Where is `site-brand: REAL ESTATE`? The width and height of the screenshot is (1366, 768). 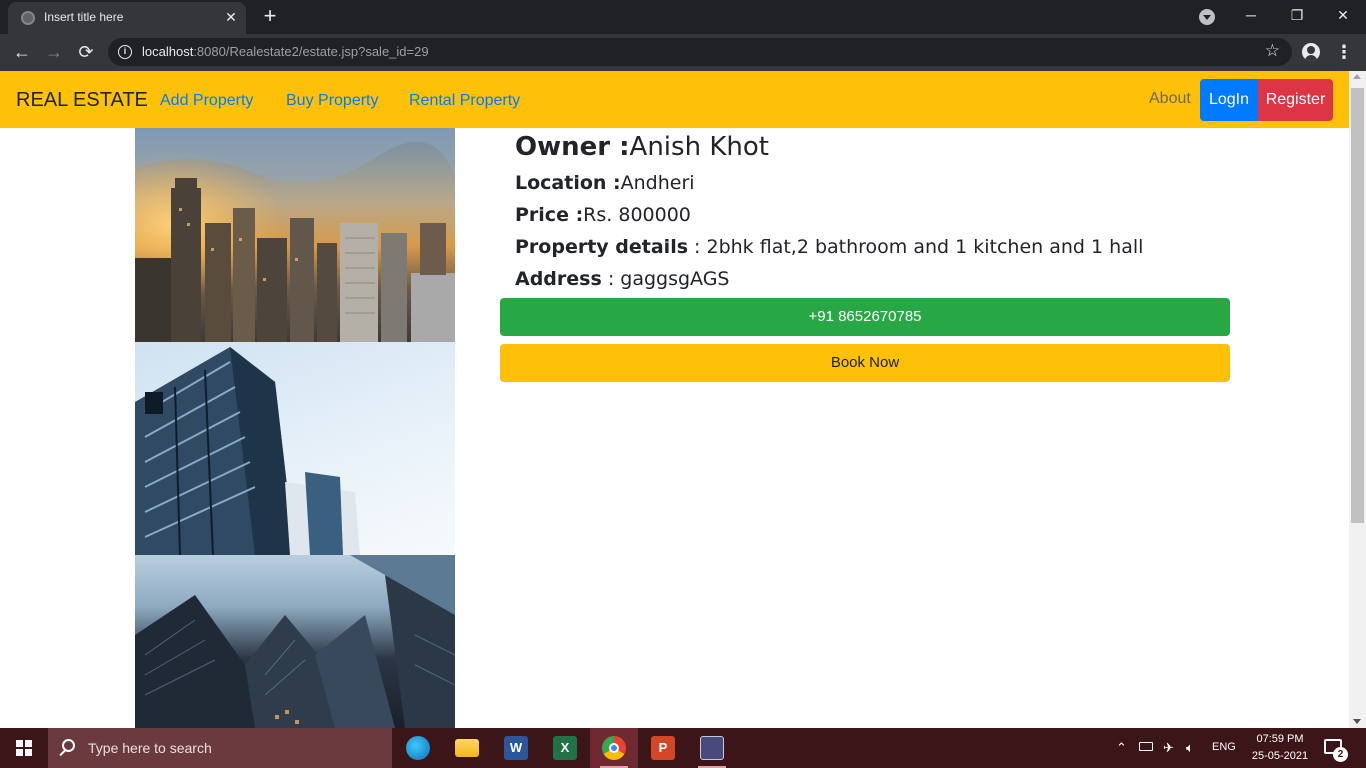
site-brand: REAL ESTATE is located at coordinates (82, 100).